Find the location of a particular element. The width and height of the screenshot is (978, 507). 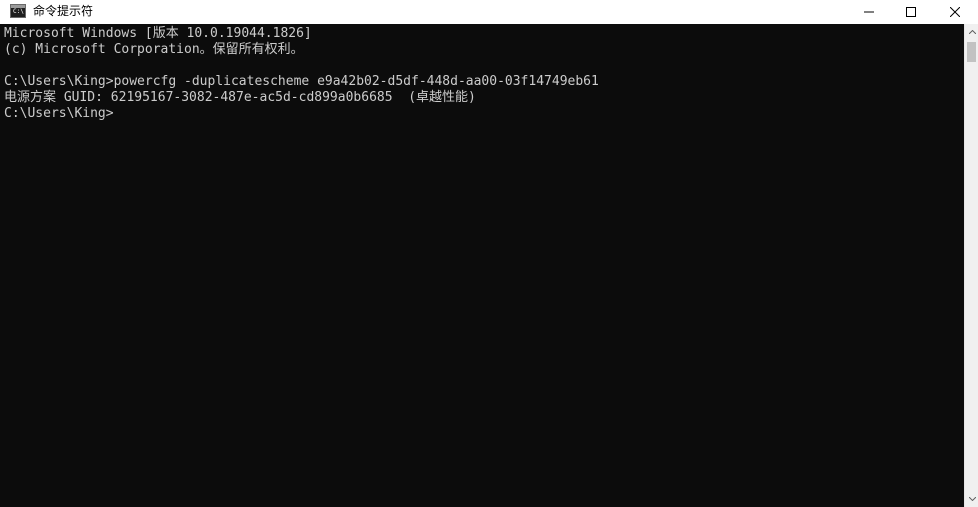

title-bar: C:\ 命令提示符 is located at coordinates (489, 12).